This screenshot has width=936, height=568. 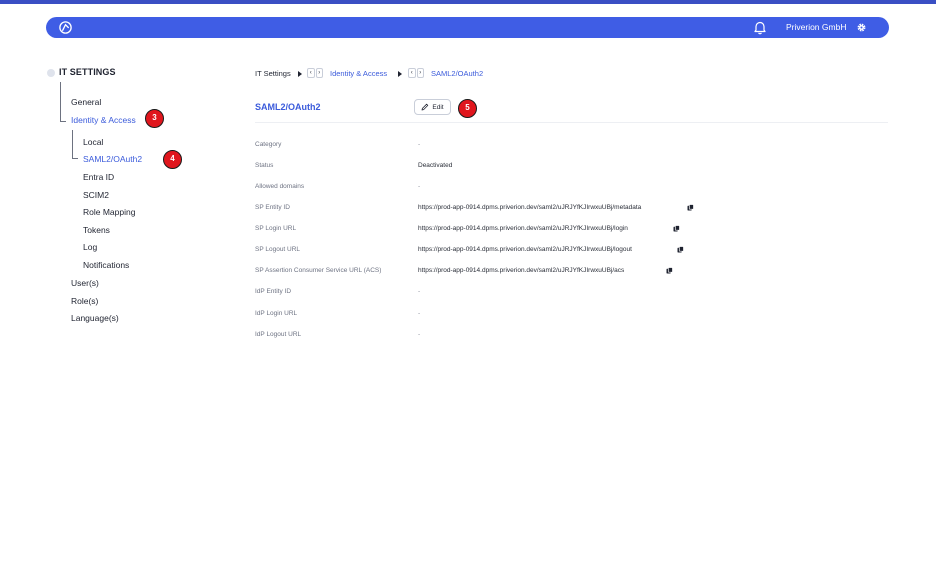 What do you see at coordinates (273, 74) in the screenshot?
I see `breadcrumb-root: IT Settings` at bounding box center [273, 74].